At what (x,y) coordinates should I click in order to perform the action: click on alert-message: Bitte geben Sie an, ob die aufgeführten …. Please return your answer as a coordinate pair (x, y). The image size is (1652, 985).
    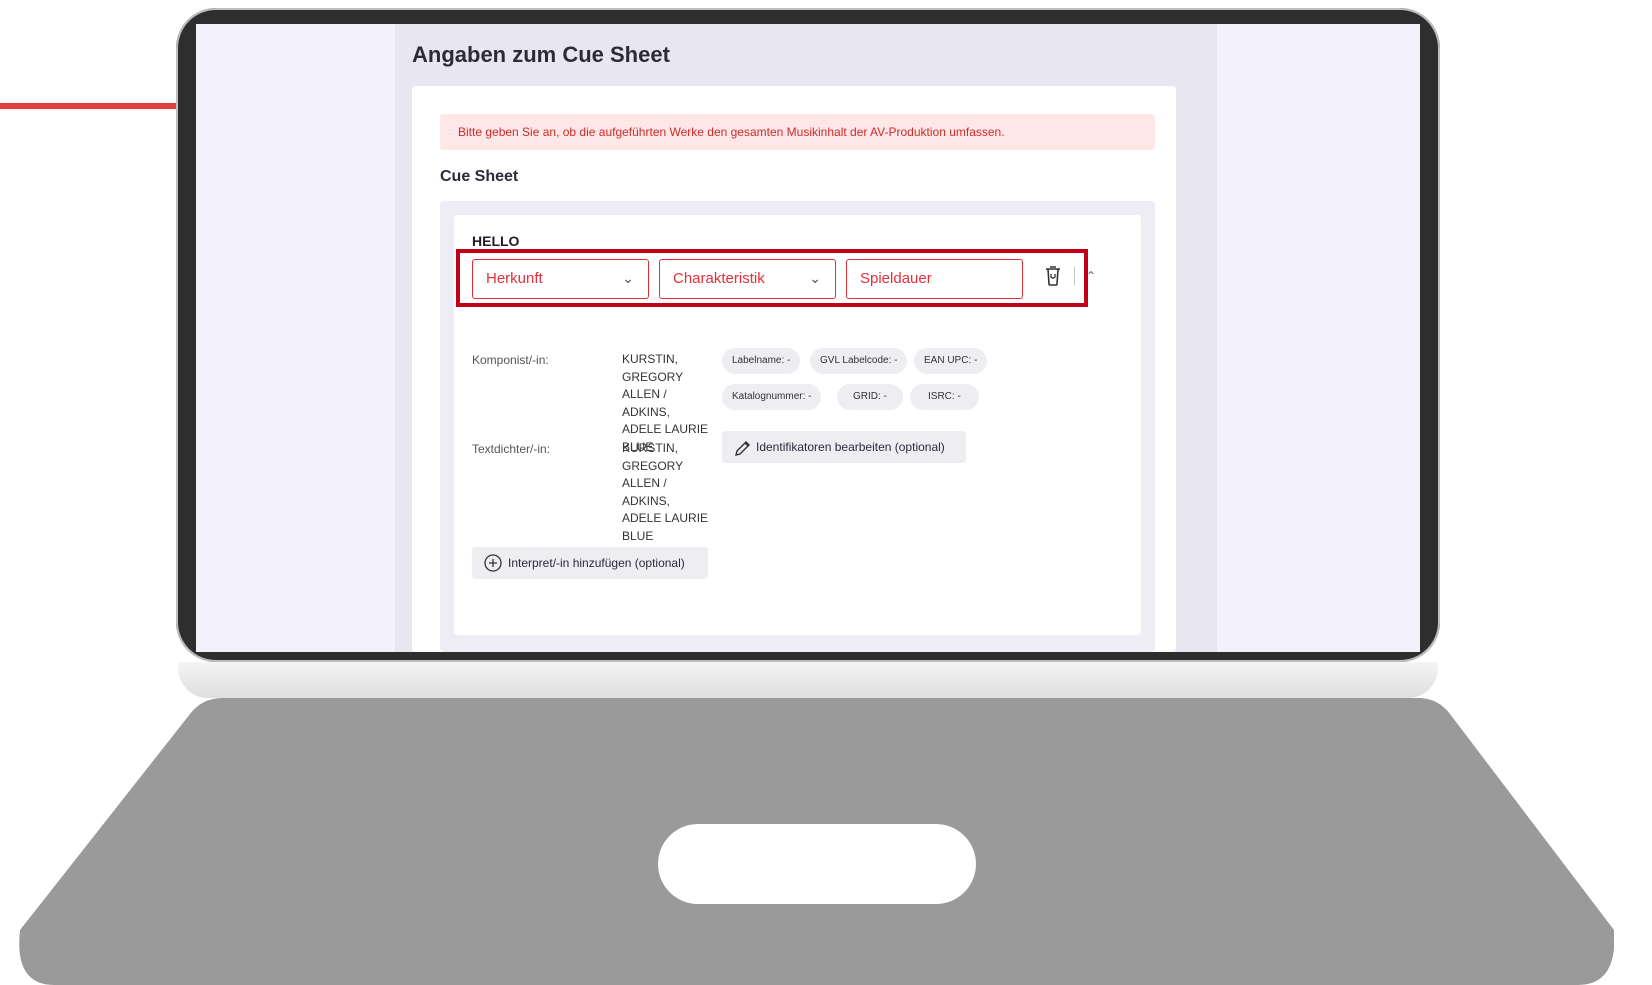
    Looking at the image, I should click on (797, 132).